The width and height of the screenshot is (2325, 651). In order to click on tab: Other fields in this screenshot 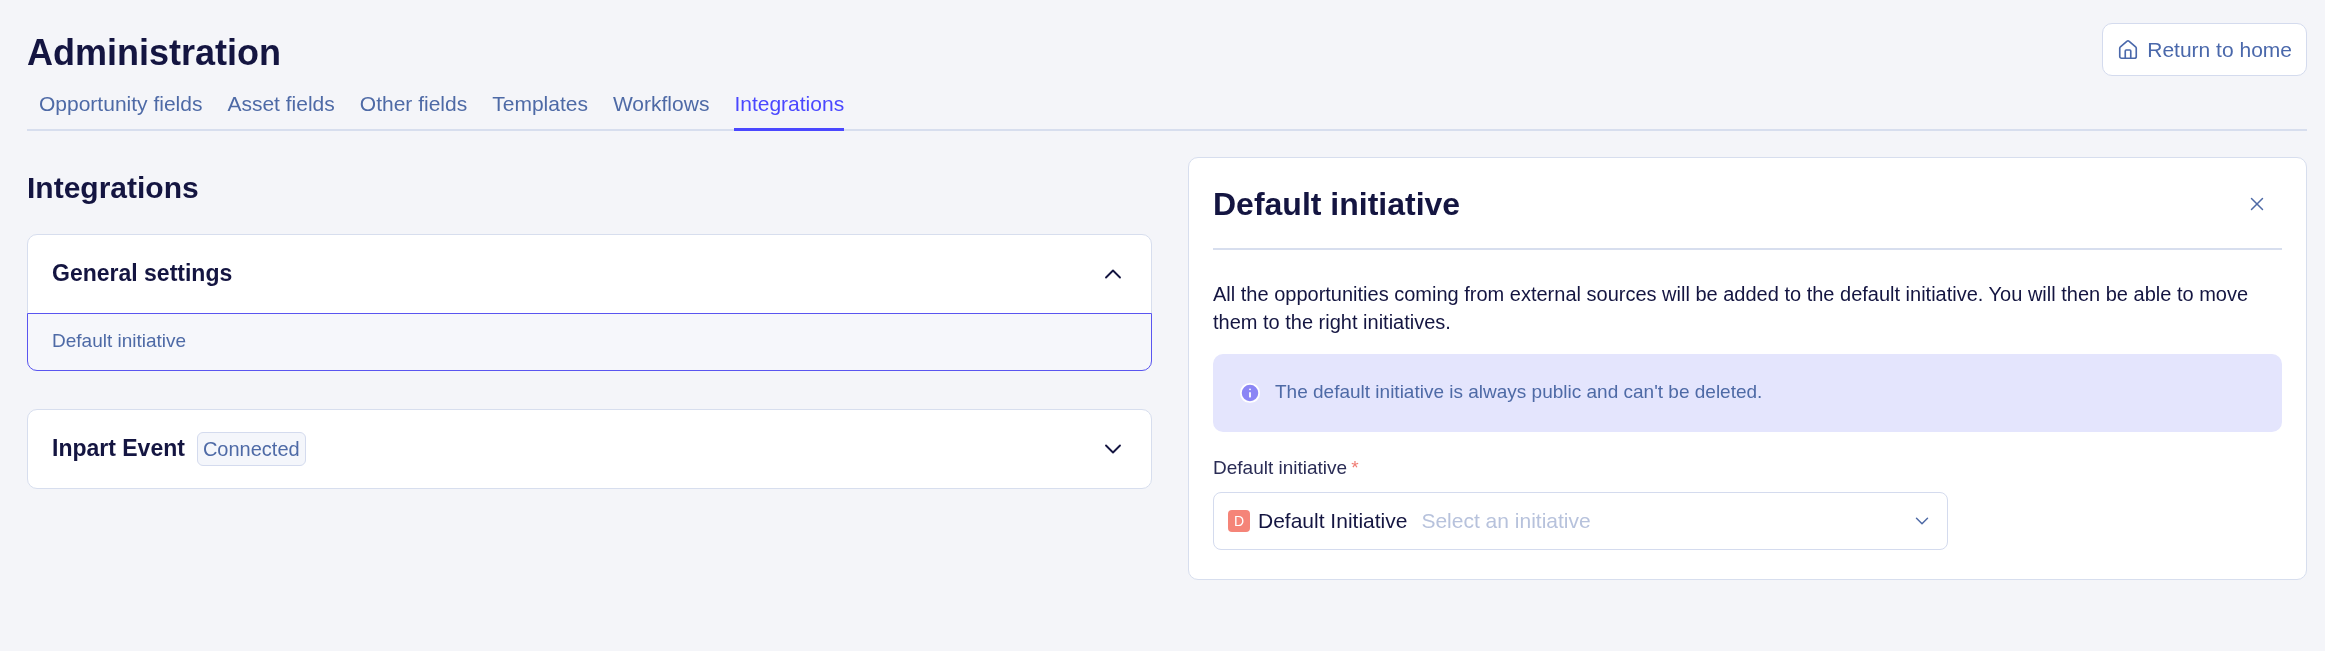, I will do `click(413, 109)`.